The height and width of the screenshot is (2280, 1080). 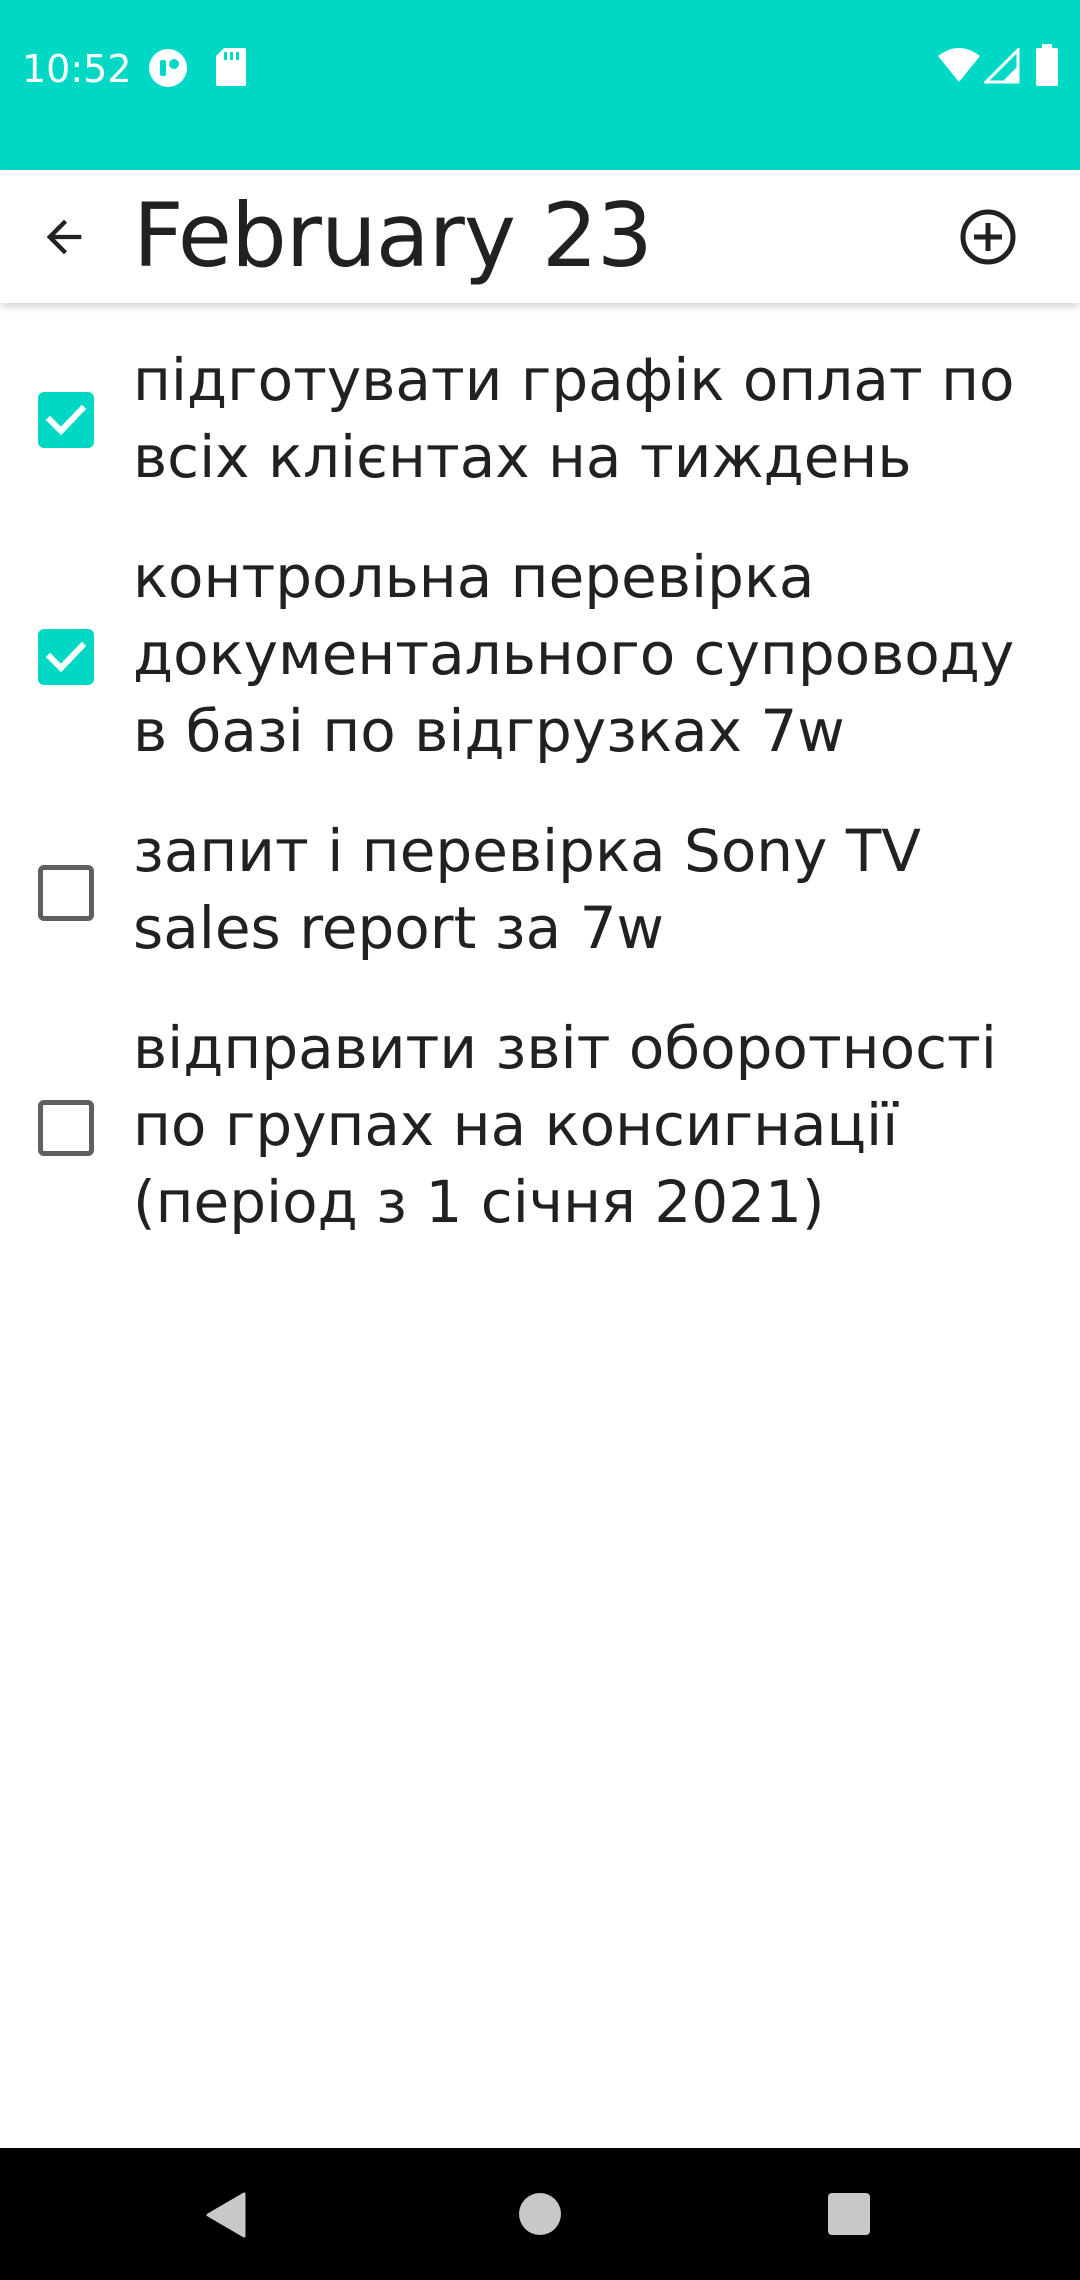 What do you see at coordinates (527, 851) in the screenshot?
I see `task-text-line: запит і перевірка Sony TV` at bounding box center [527, 851].